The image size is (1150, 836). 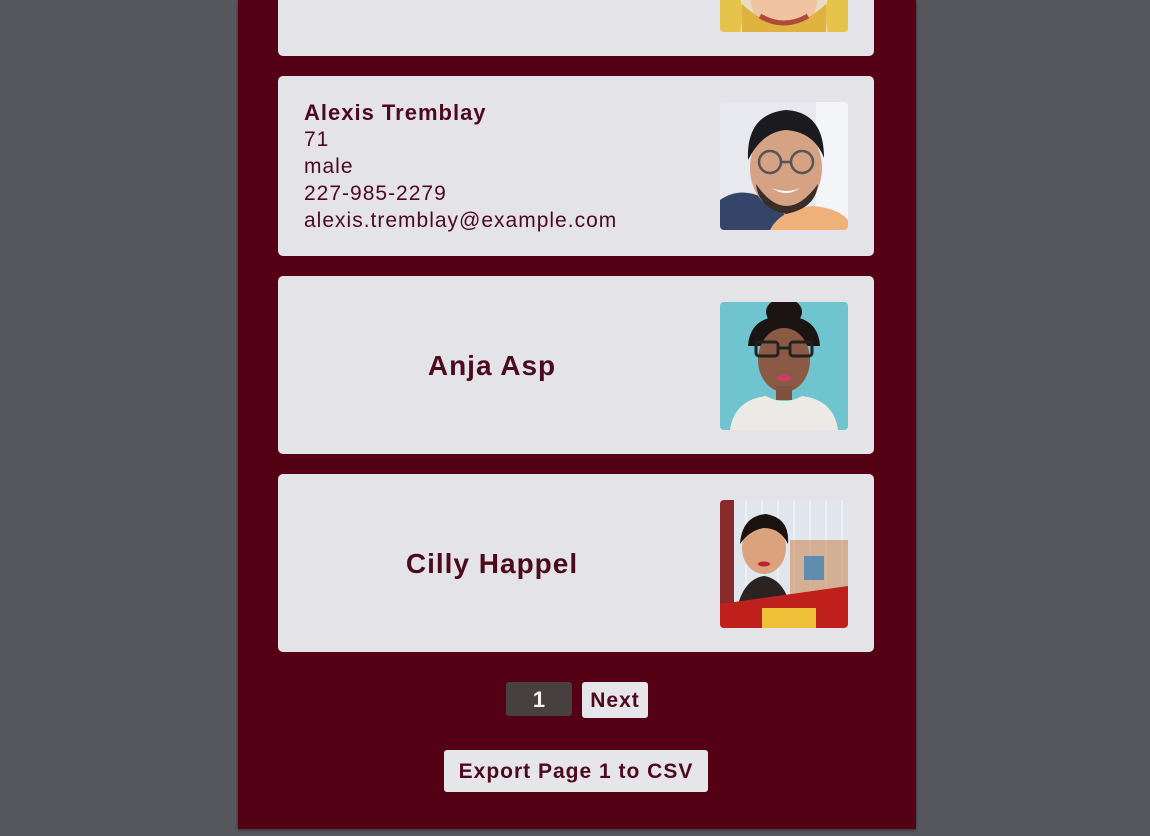 I want to click on user-card: Cilly Happel, so click(x=576, y=563).